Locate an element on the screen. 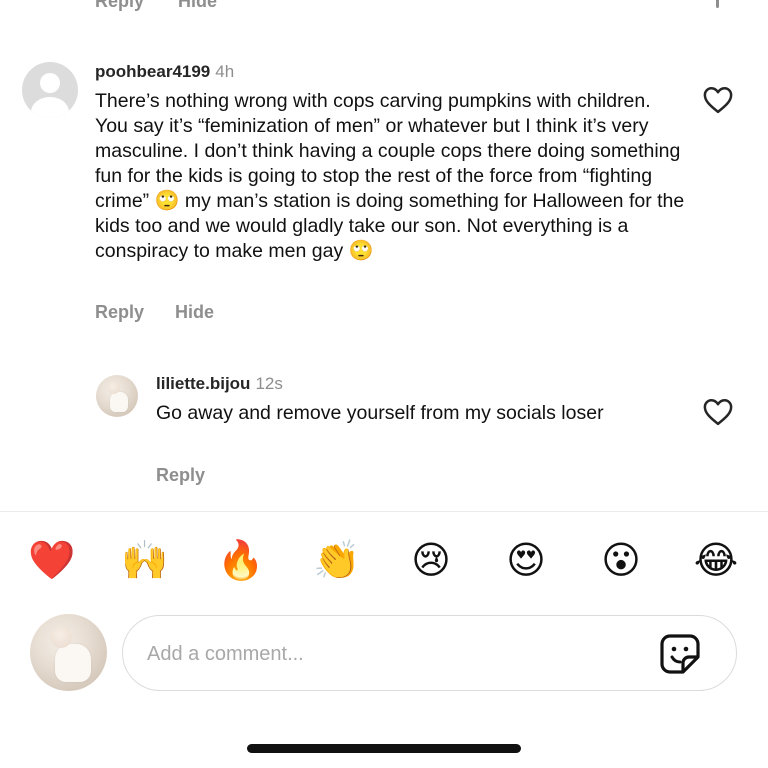 The width and height of the screenshot is (768, 768). reply-actions: Reply is located at coordinates (180, 475).